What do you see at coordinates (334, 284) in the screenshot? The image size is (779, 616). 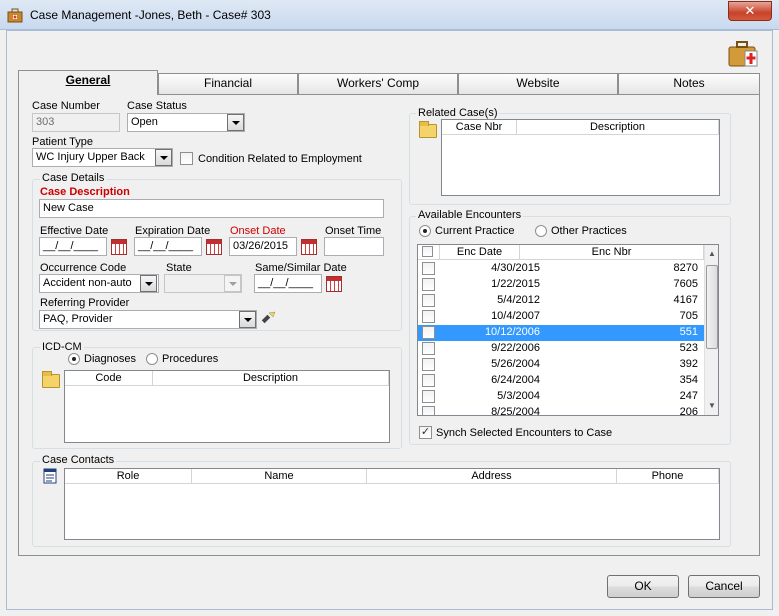 I see `same-similar-date-calendar-icon` at bounding box center [334, 284].